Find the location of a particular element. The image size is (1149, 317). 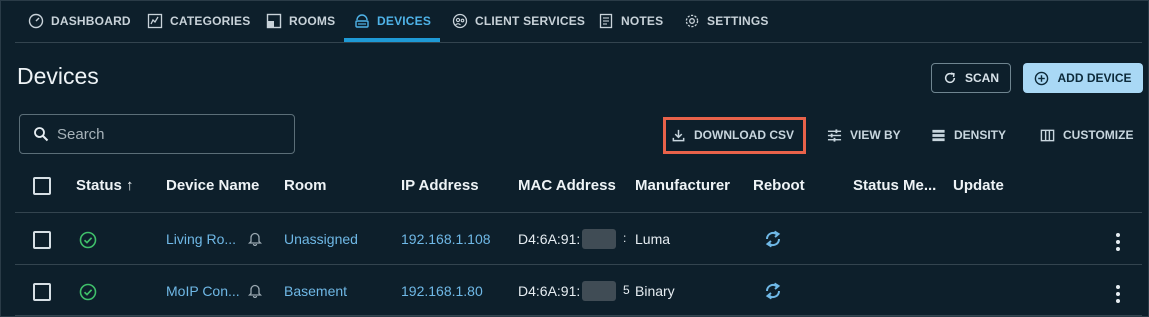

add-circle-icon is located at coordinates (1042, 78).